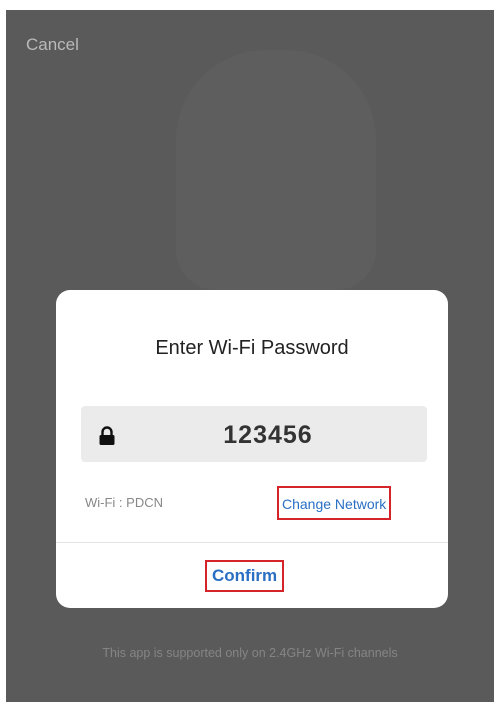 The image size is (495, 702). I want to click on cancel-button: Cancel, so click(52, 45).